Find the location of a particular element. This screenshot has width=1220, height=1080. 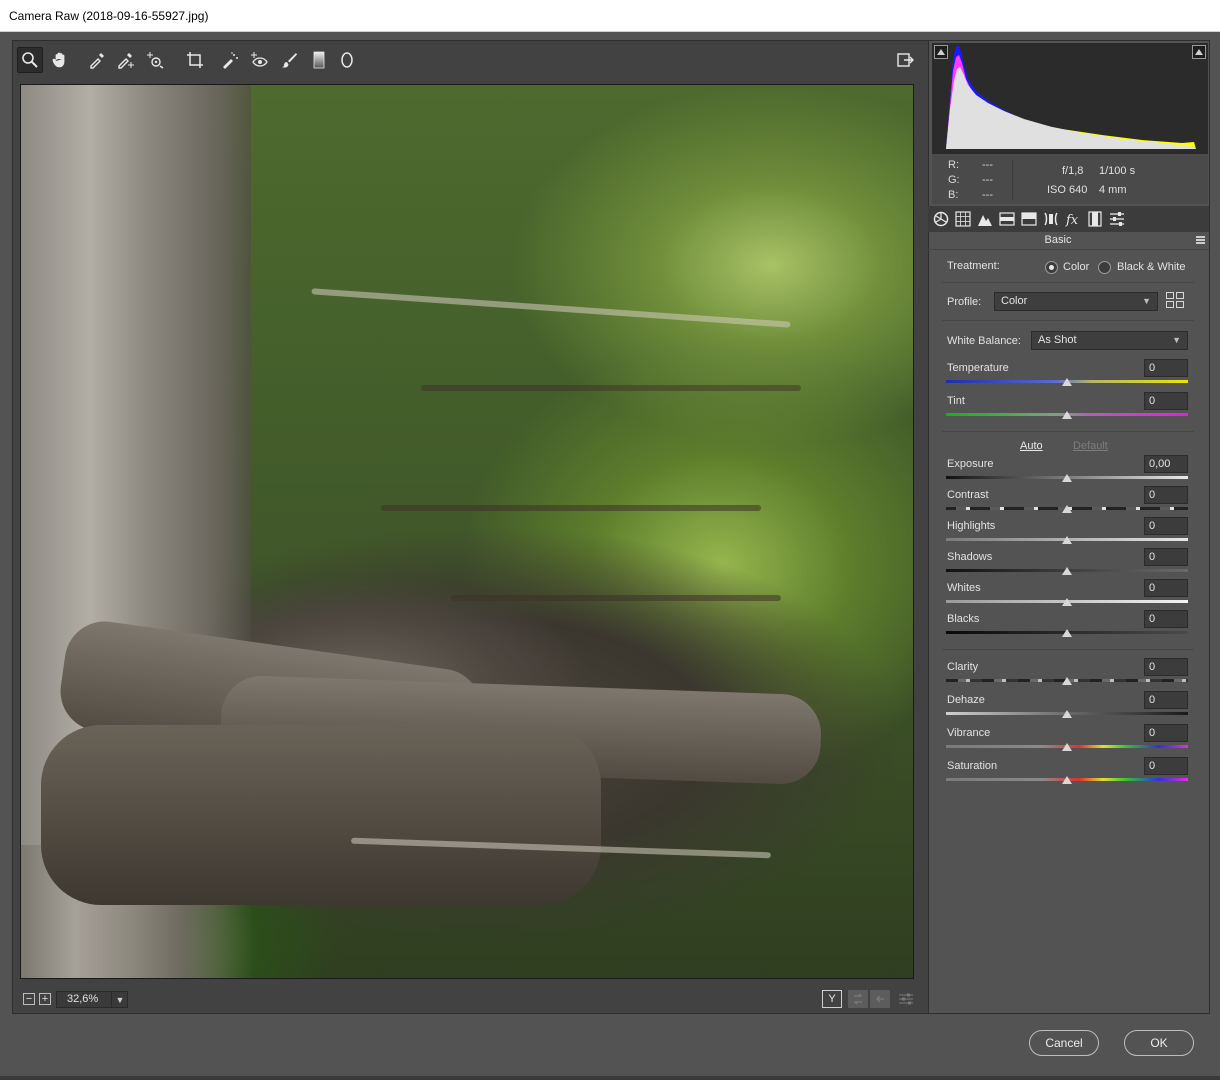

temperature-slider-thumb is located at coordinates (1067, 382).